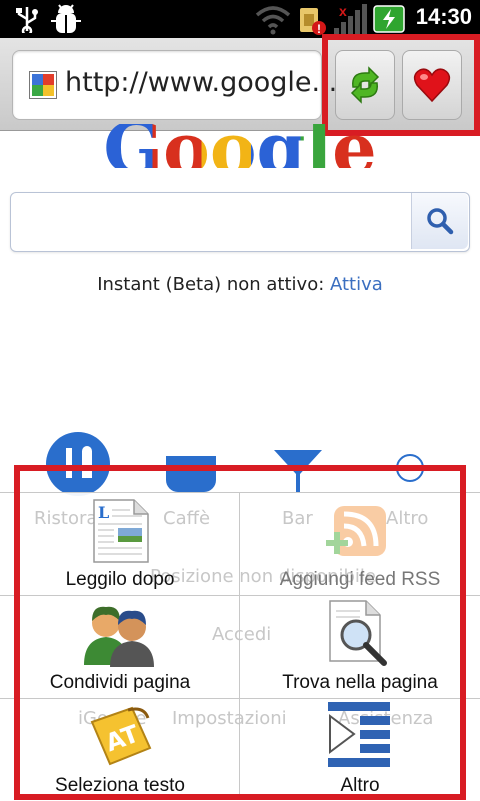 The width and height of the screenshot is (480, 801). Describe the element at coordinates (273, 20) in the screenshot. I see `wifi-icon` at that location.